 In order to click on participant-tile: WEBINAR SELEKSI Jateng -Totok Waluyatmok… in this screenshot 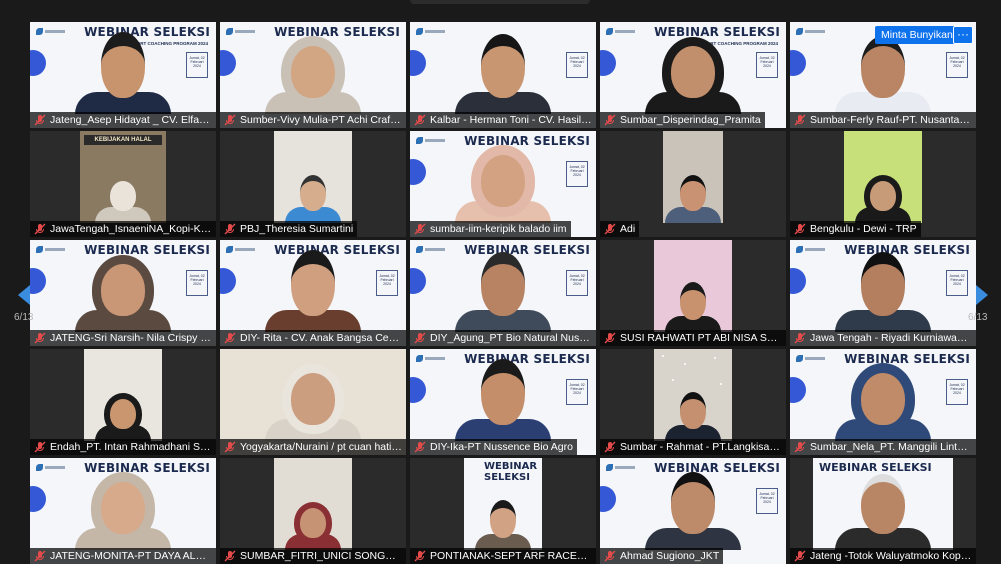, I will do `click(883, 511)`.